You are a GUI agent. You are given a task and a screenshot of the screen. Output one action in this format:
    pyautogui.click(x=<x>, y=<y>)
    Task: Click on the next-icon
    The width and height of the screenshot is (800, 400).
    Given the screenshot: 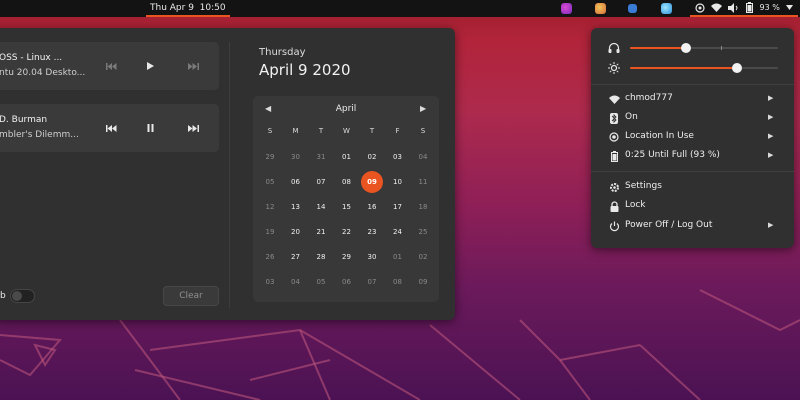 What is the action you would take?
    pyautogui.click(x=193, y=128)
    